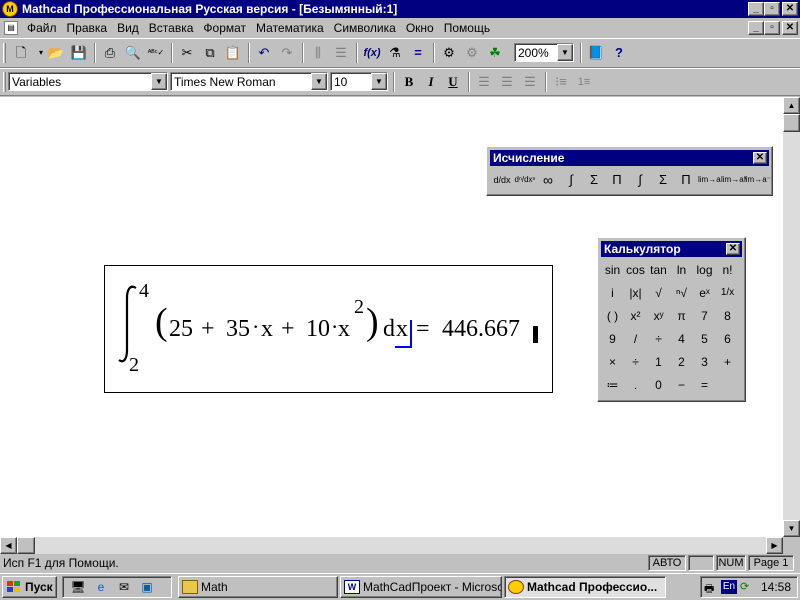  I want to click on align-down-icon: ☰, so click(341, 53).